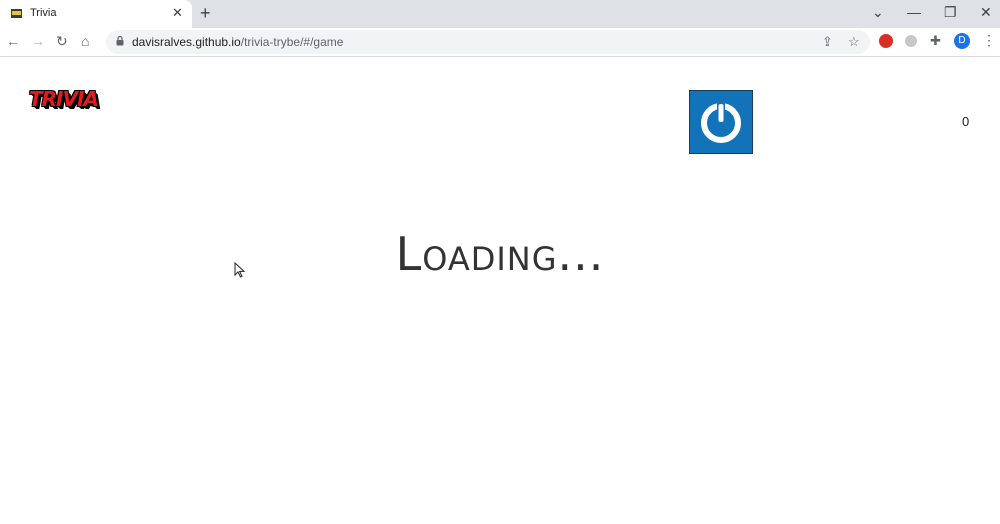  What do you see at coordinates (292, 42) in the screenshot?
I see `url-path: /trivia-trybe/#/game` at bounding box center [292, 42].